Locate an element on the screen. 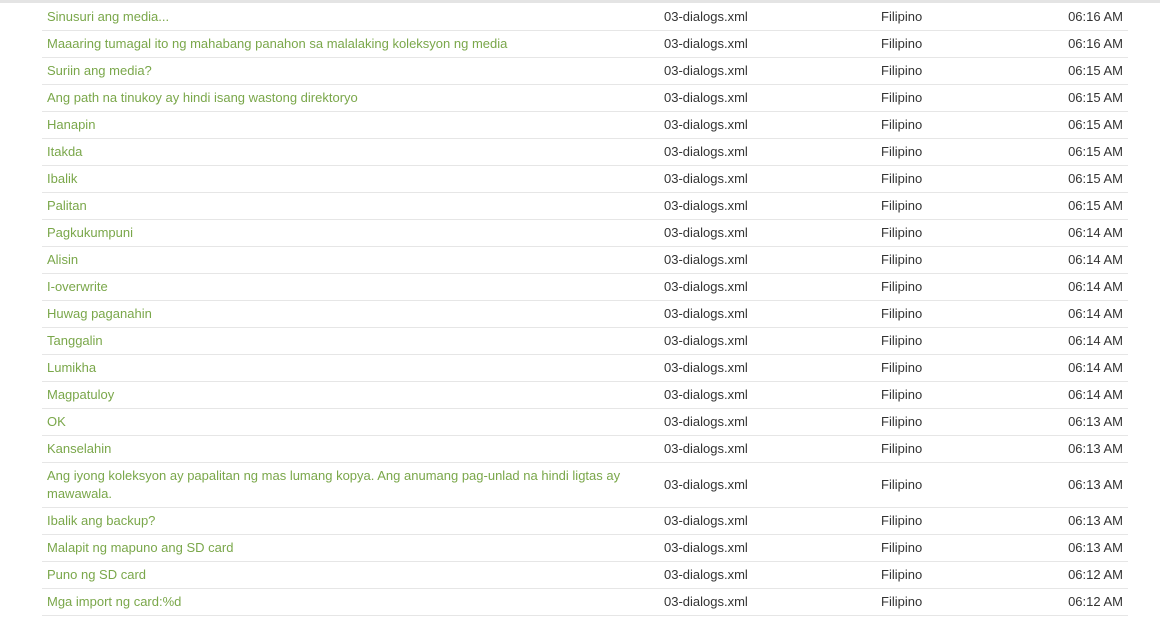  table-row: Alisin 03-dialogs.xml Filipino 06:14 AM is located at coordinates (585, 260).